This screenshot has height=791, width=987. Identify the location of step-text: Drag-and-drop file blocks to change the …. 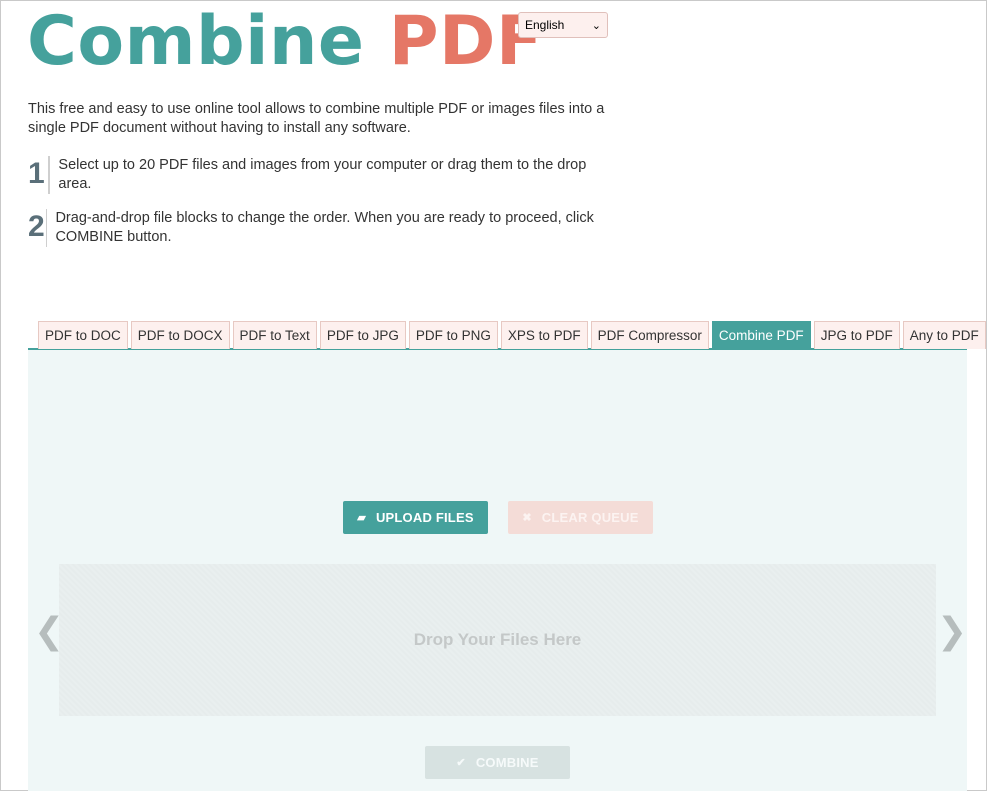
(324, 227).